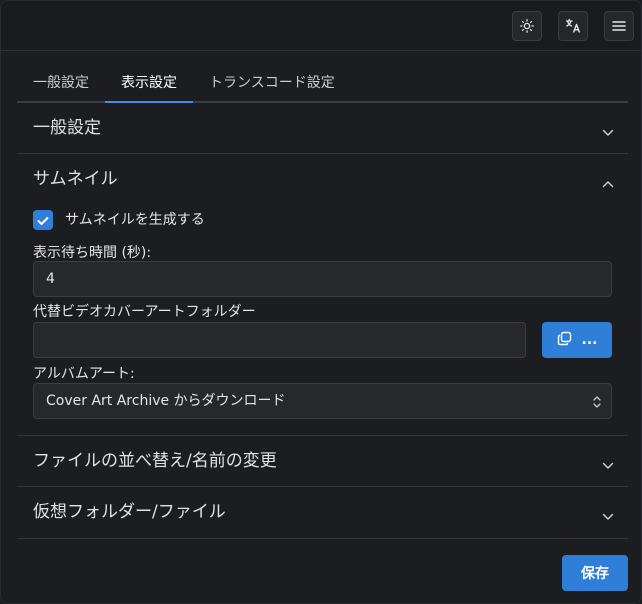 The height and width of the screenshot is (604, 642). Describe the element at coordinates (67, 128) in the screenshot. I see `section-title: 一般設定` at that location.